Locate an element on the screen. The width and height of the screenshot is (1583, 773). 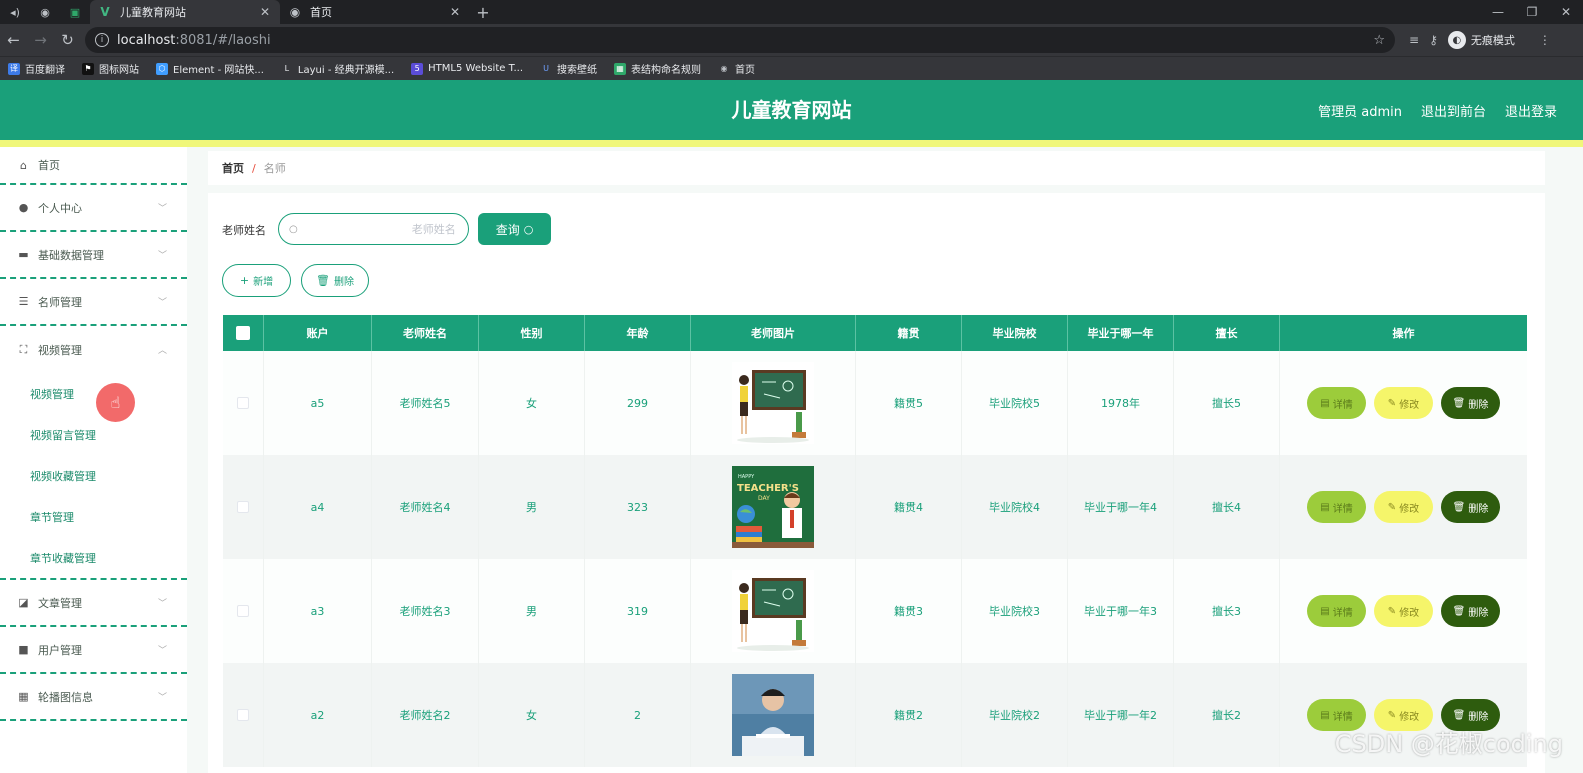
edit-label: 修改 is located at coordinates (1409, 717).